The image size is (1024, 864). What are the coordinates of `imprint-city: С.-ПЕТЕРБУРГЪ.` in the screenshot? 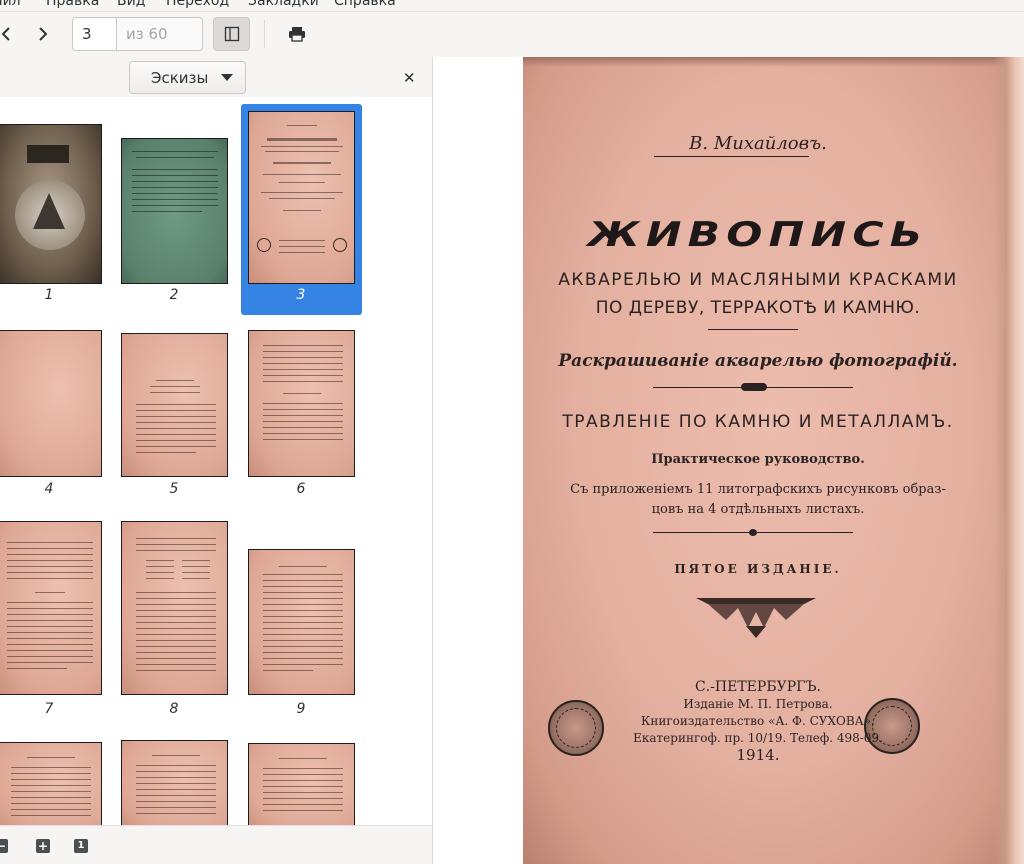 It's located at (758, 687).